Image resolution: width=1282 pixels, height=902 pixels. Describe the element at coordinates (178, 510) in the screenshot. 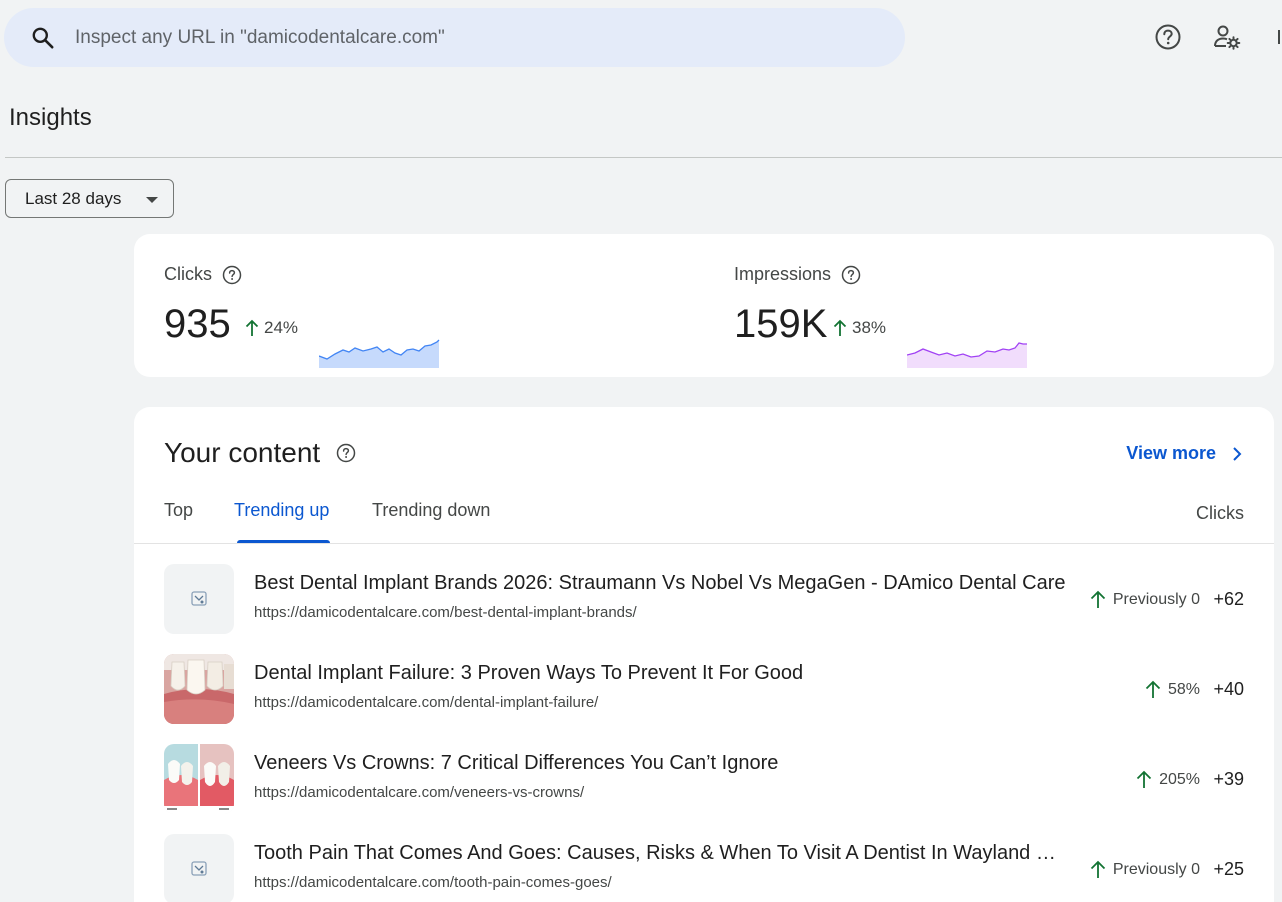

I see `tab-top: Top` at that location.